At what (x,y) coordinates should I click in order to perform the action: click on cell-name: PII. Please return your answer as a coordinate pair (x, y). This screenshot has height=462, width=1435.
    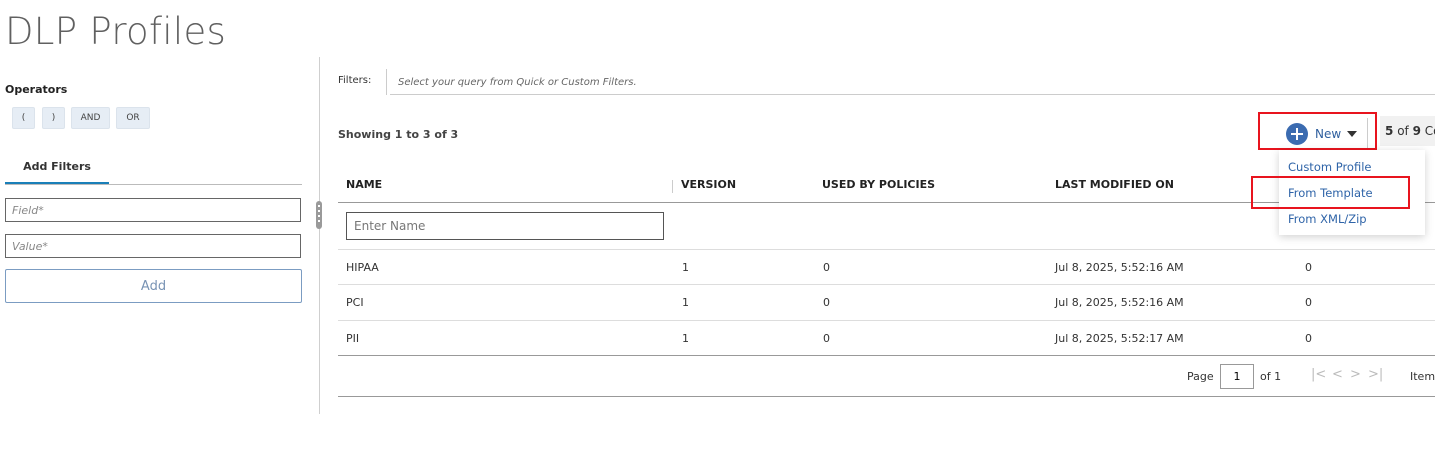
    Looking at the image, I should click on (352, 338).